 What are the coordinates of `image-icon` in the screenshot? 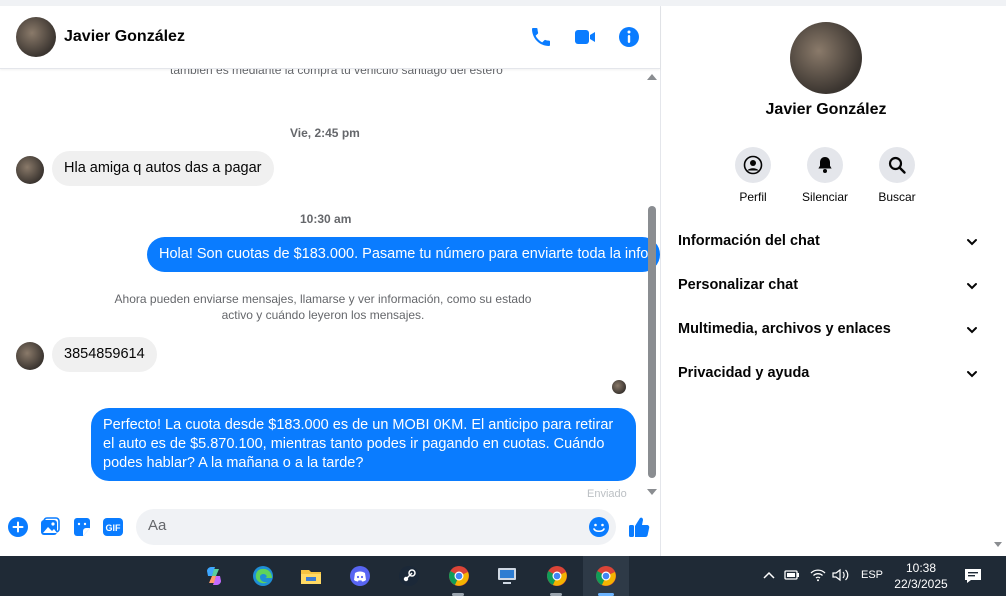 It's located at (50, 527).